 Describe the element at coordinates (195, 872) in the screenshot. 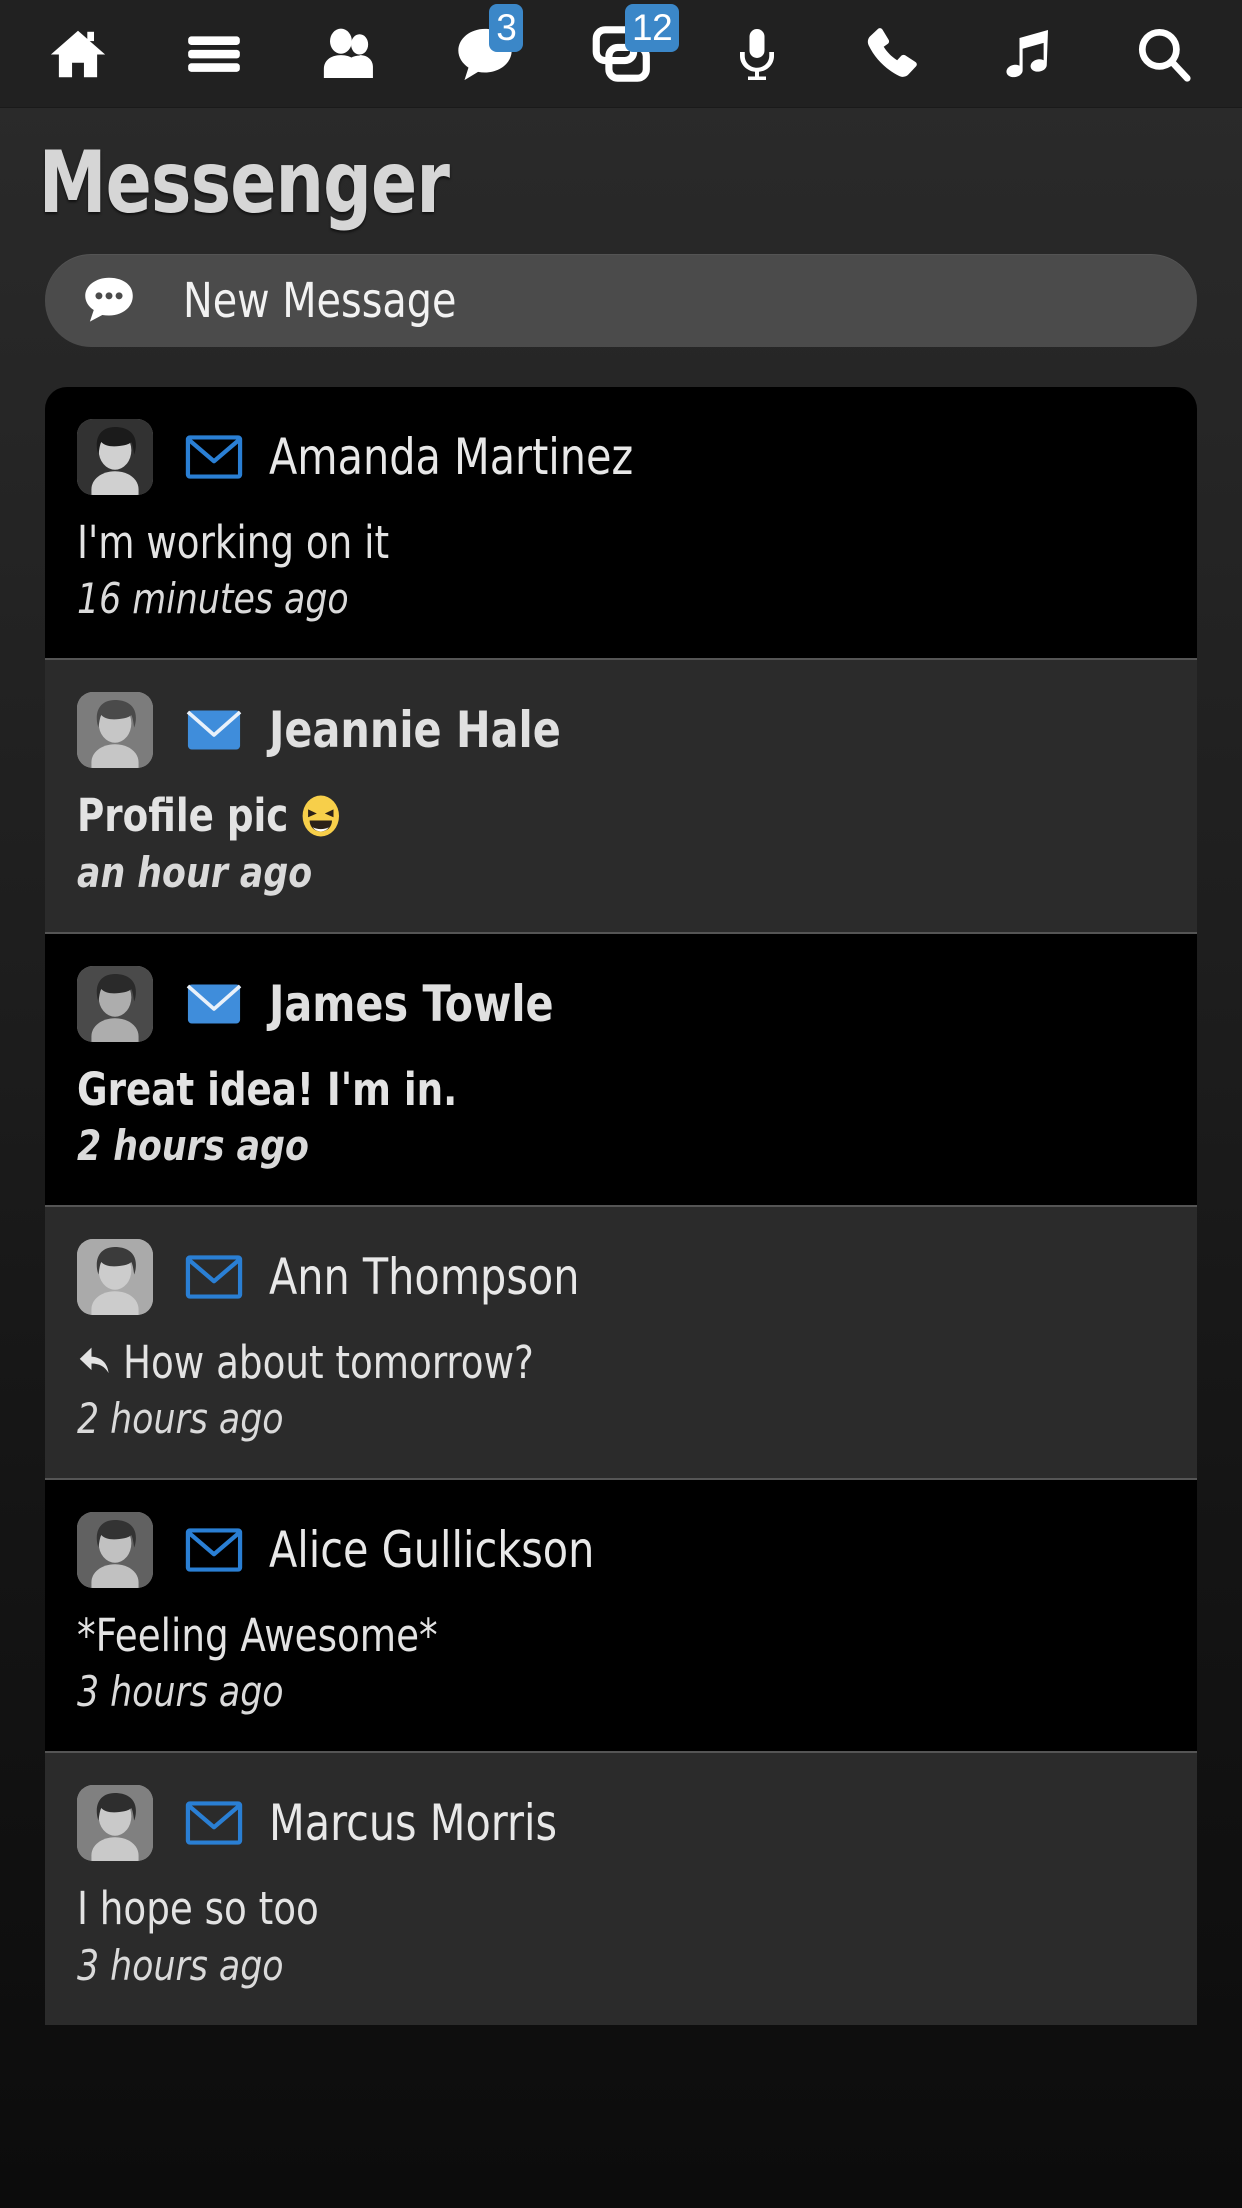

I see `conversation-timestamp: an hour ago` at that location.